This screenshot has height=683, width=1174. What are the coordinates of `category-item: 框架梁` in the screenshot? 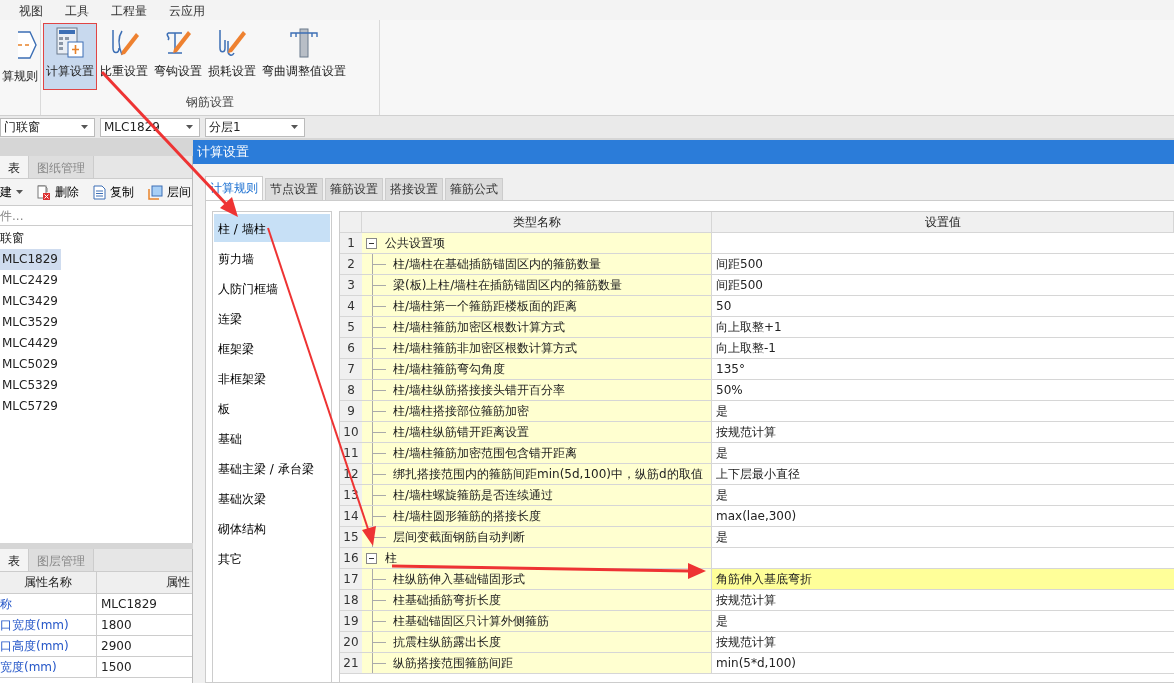 It's located at (272, 349).